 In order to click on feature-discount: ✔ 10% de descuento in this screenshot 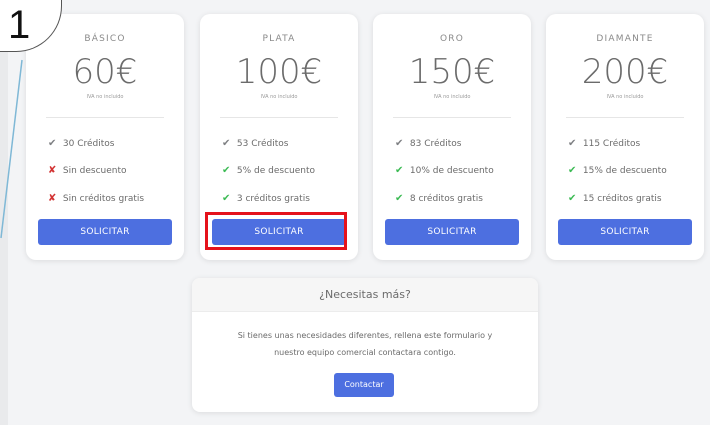, I will do `click(444, 170)`.